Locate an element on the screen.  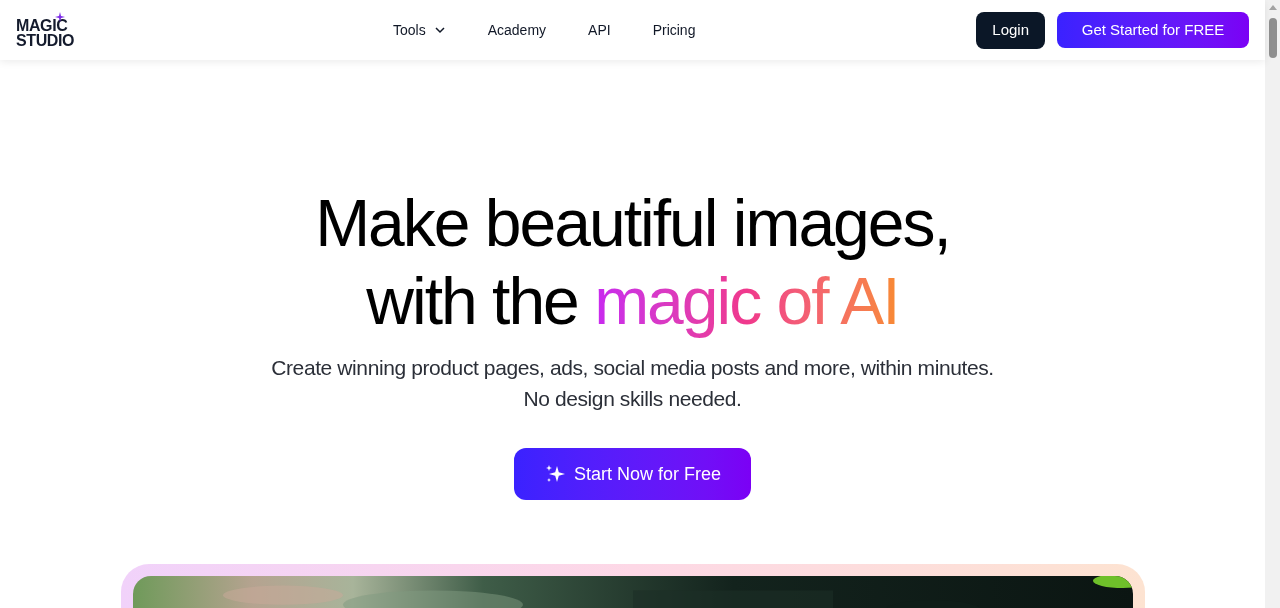
get-started-button: Get Started for FREE is located at coordinates (1153, 30).